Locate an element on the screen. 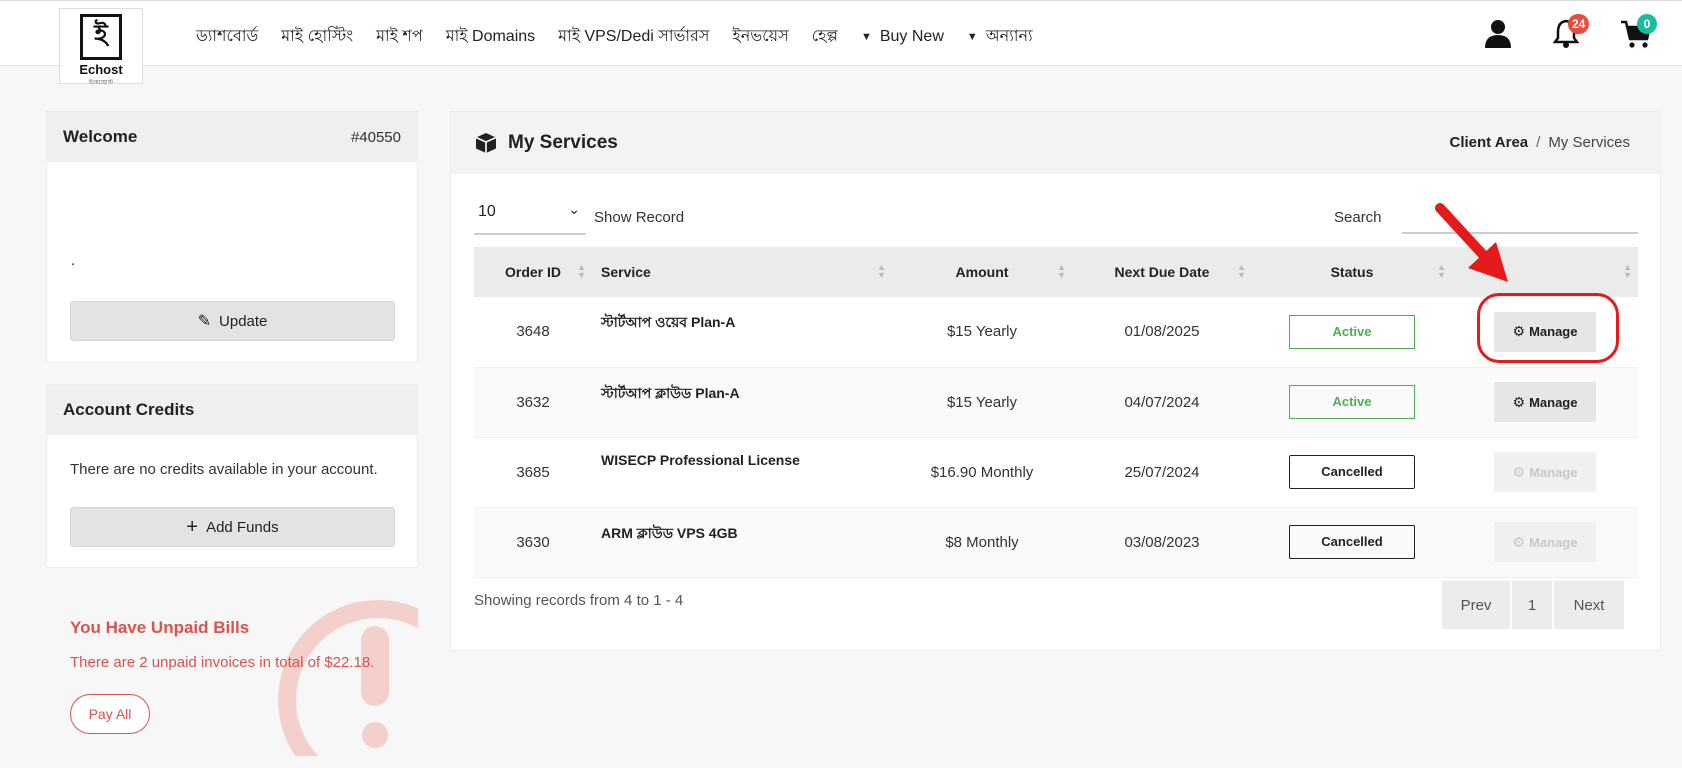  nav-my-shop: মাই শপ is located at coordinates (399, 36).